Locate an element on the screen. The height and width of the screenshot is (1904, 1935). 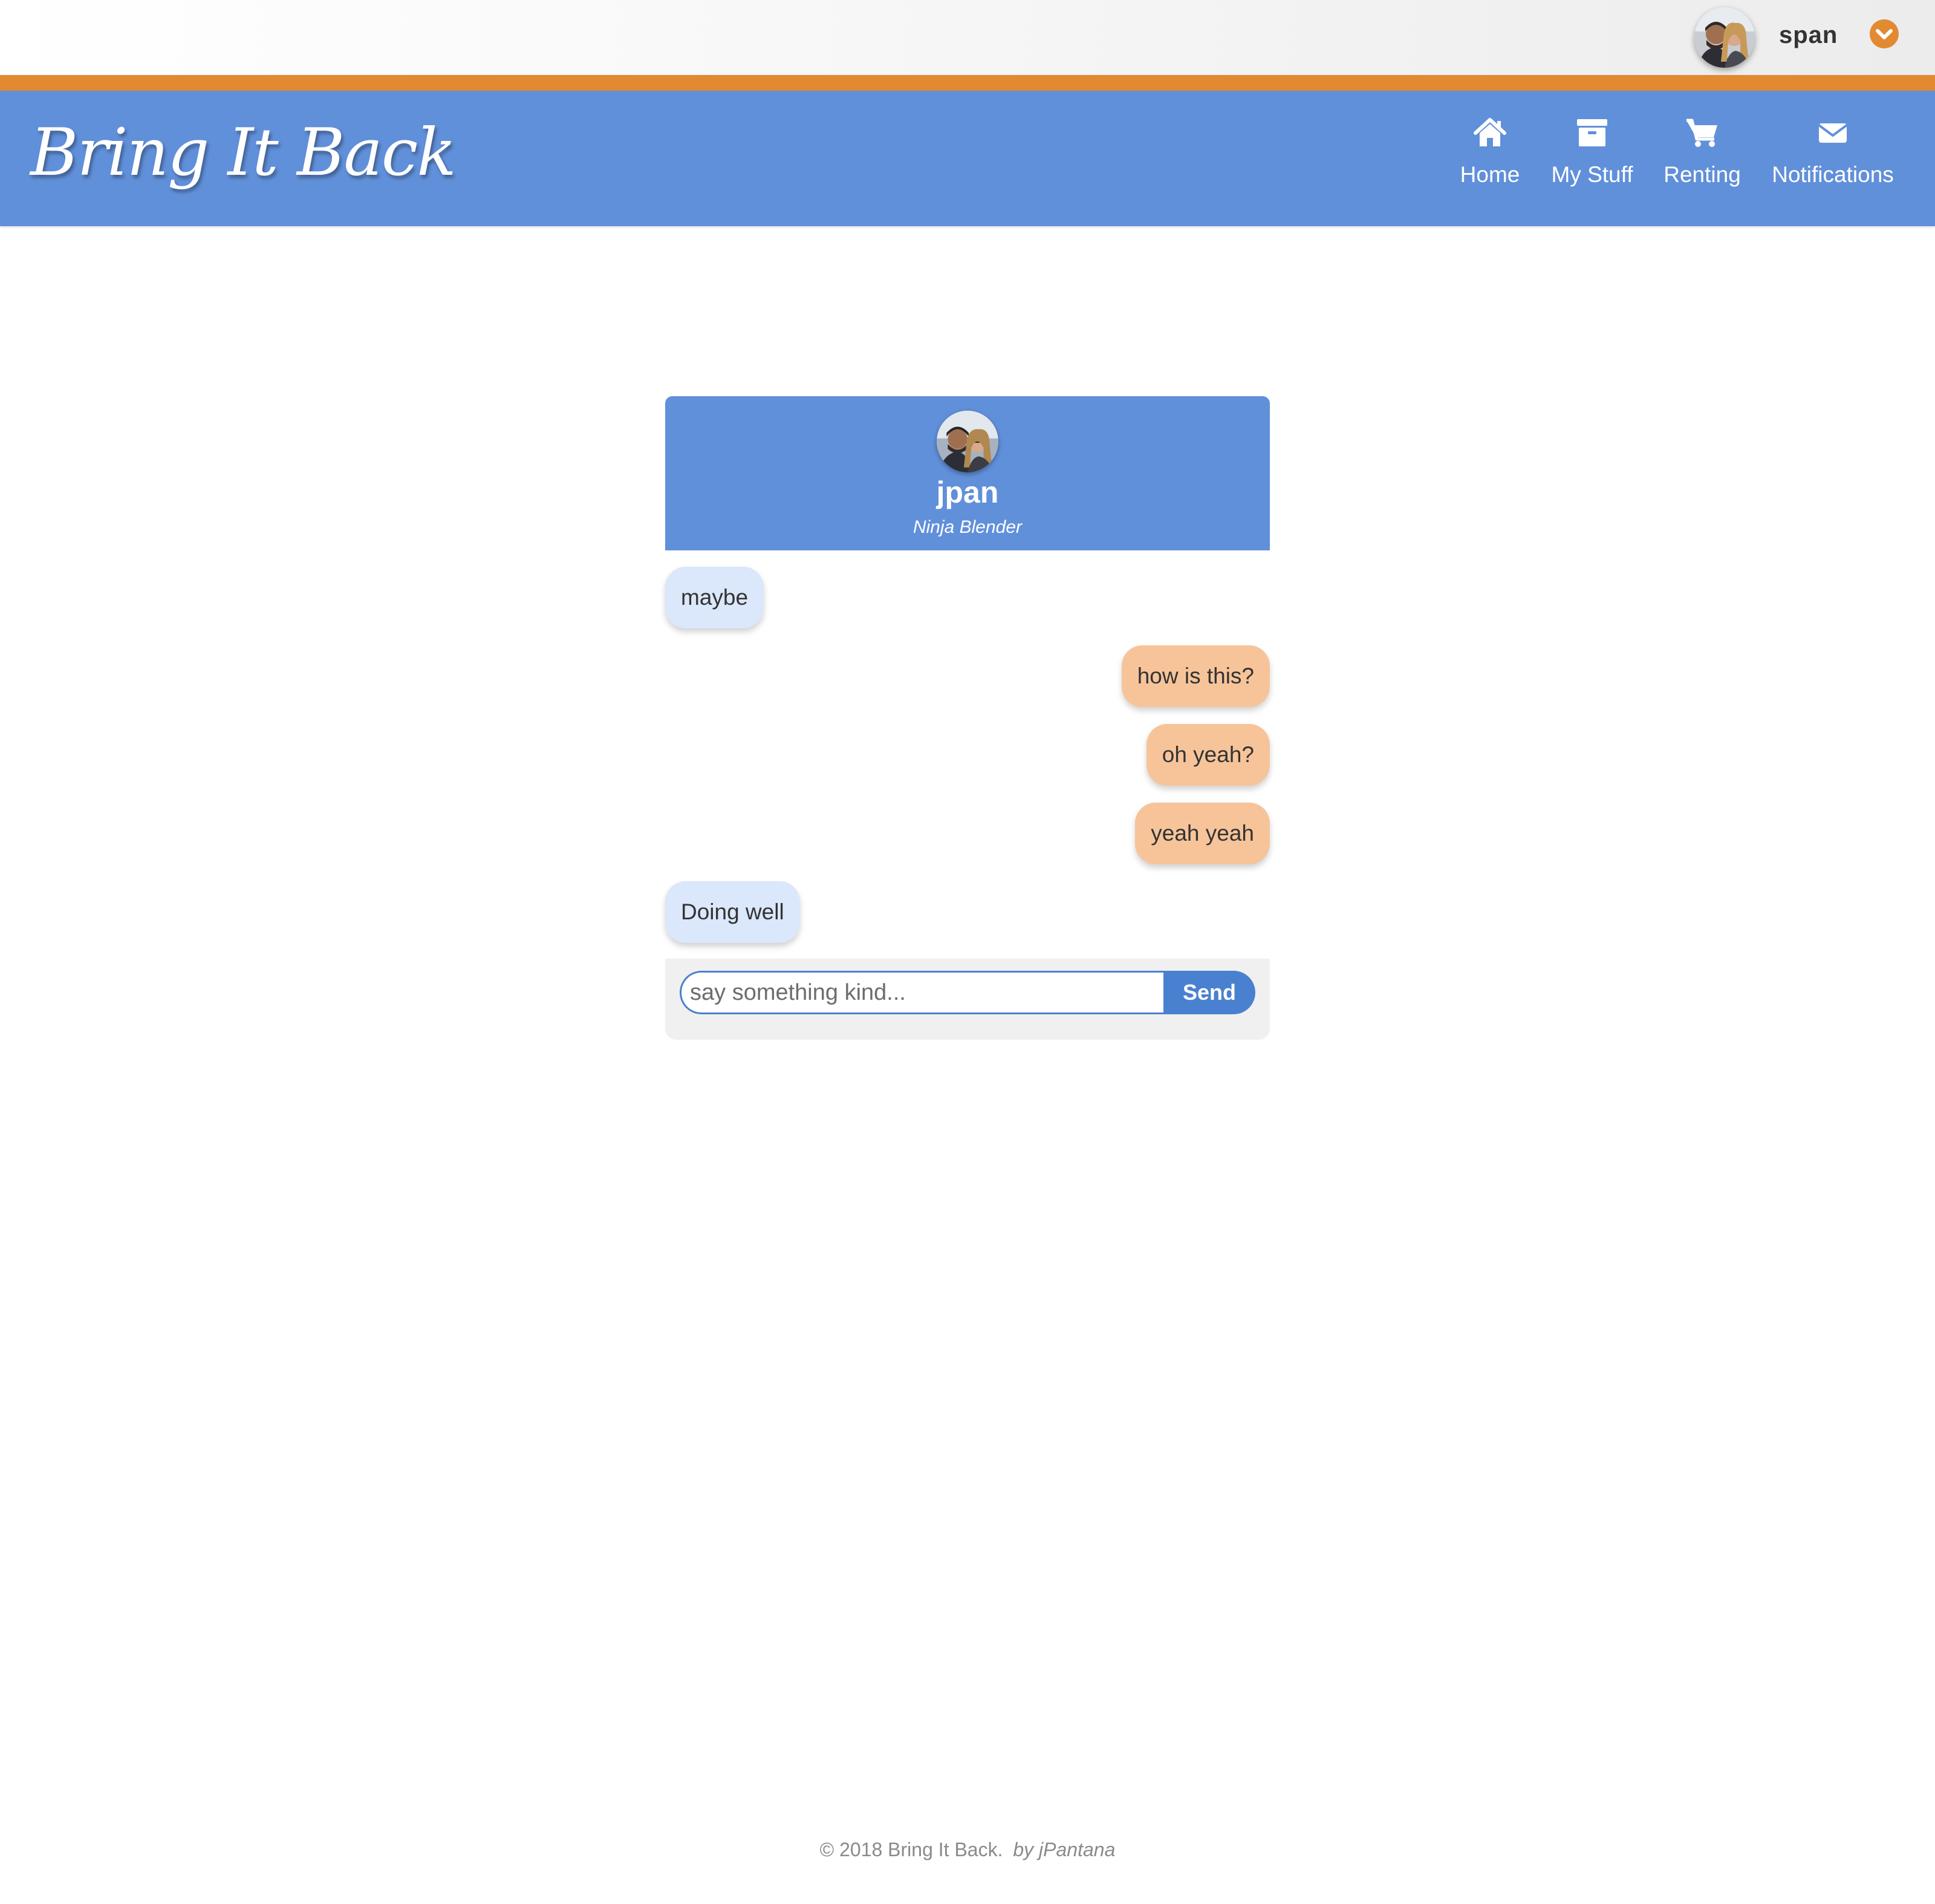
message-input is located at coordinates (922, 992).